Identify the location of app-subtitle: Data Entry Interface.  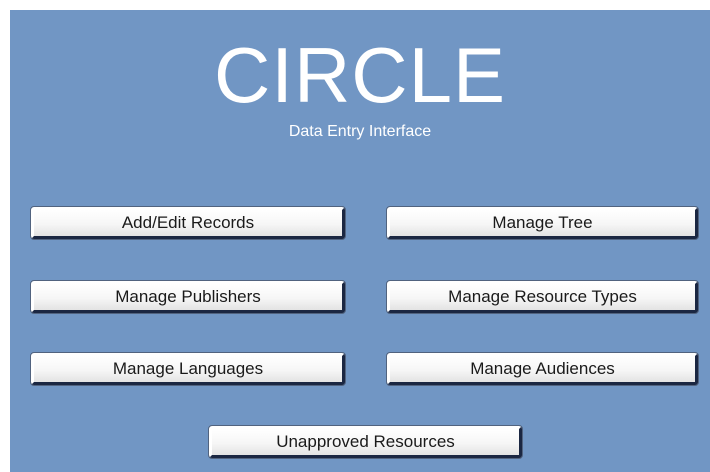
(360, 131).